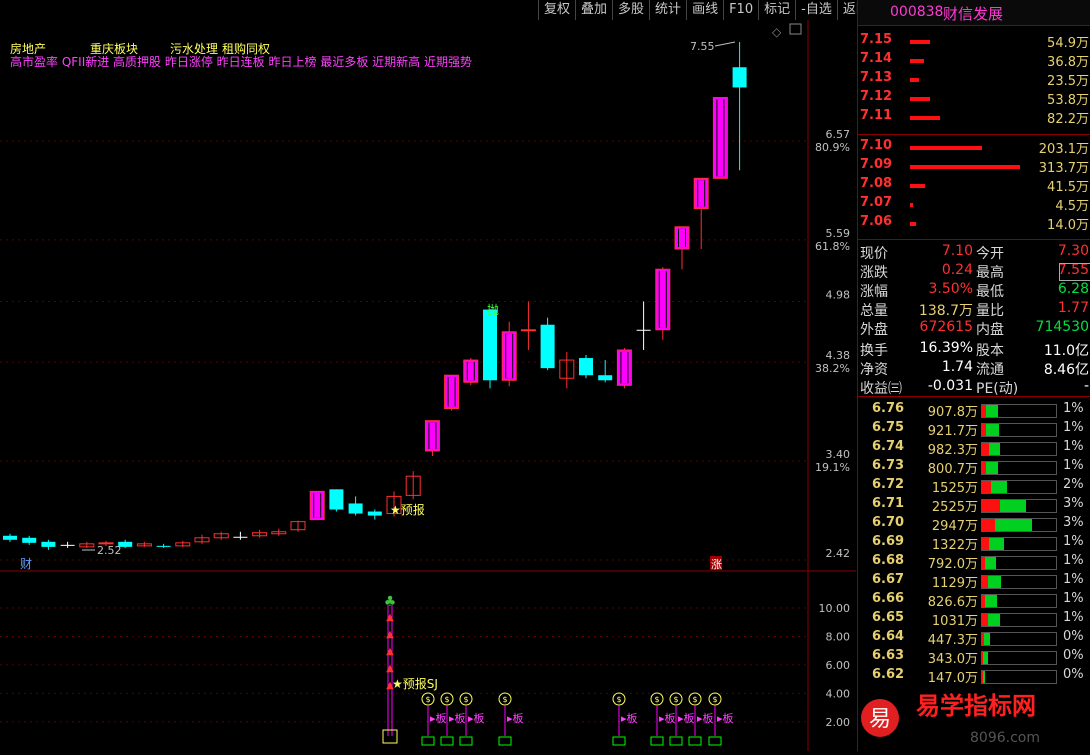 The width and height of the screenshot is (1090, 755). What do you see at coordinates (832, 246) in the screenshot?
I see `pct-tick: 61.8%` at bounding box center [832, 246].